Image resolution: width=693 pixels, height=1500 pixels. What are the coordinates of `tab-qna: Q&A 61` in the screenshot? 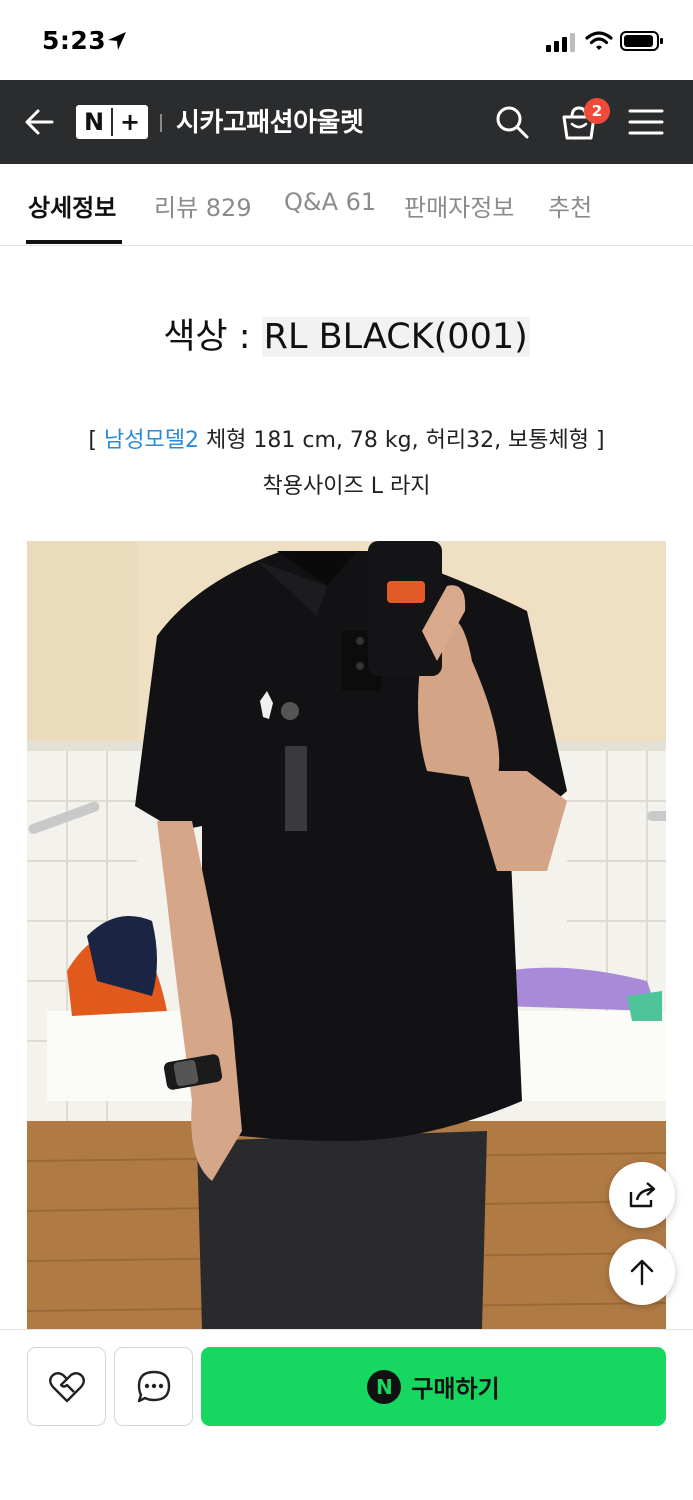 It's located at (330, 202).